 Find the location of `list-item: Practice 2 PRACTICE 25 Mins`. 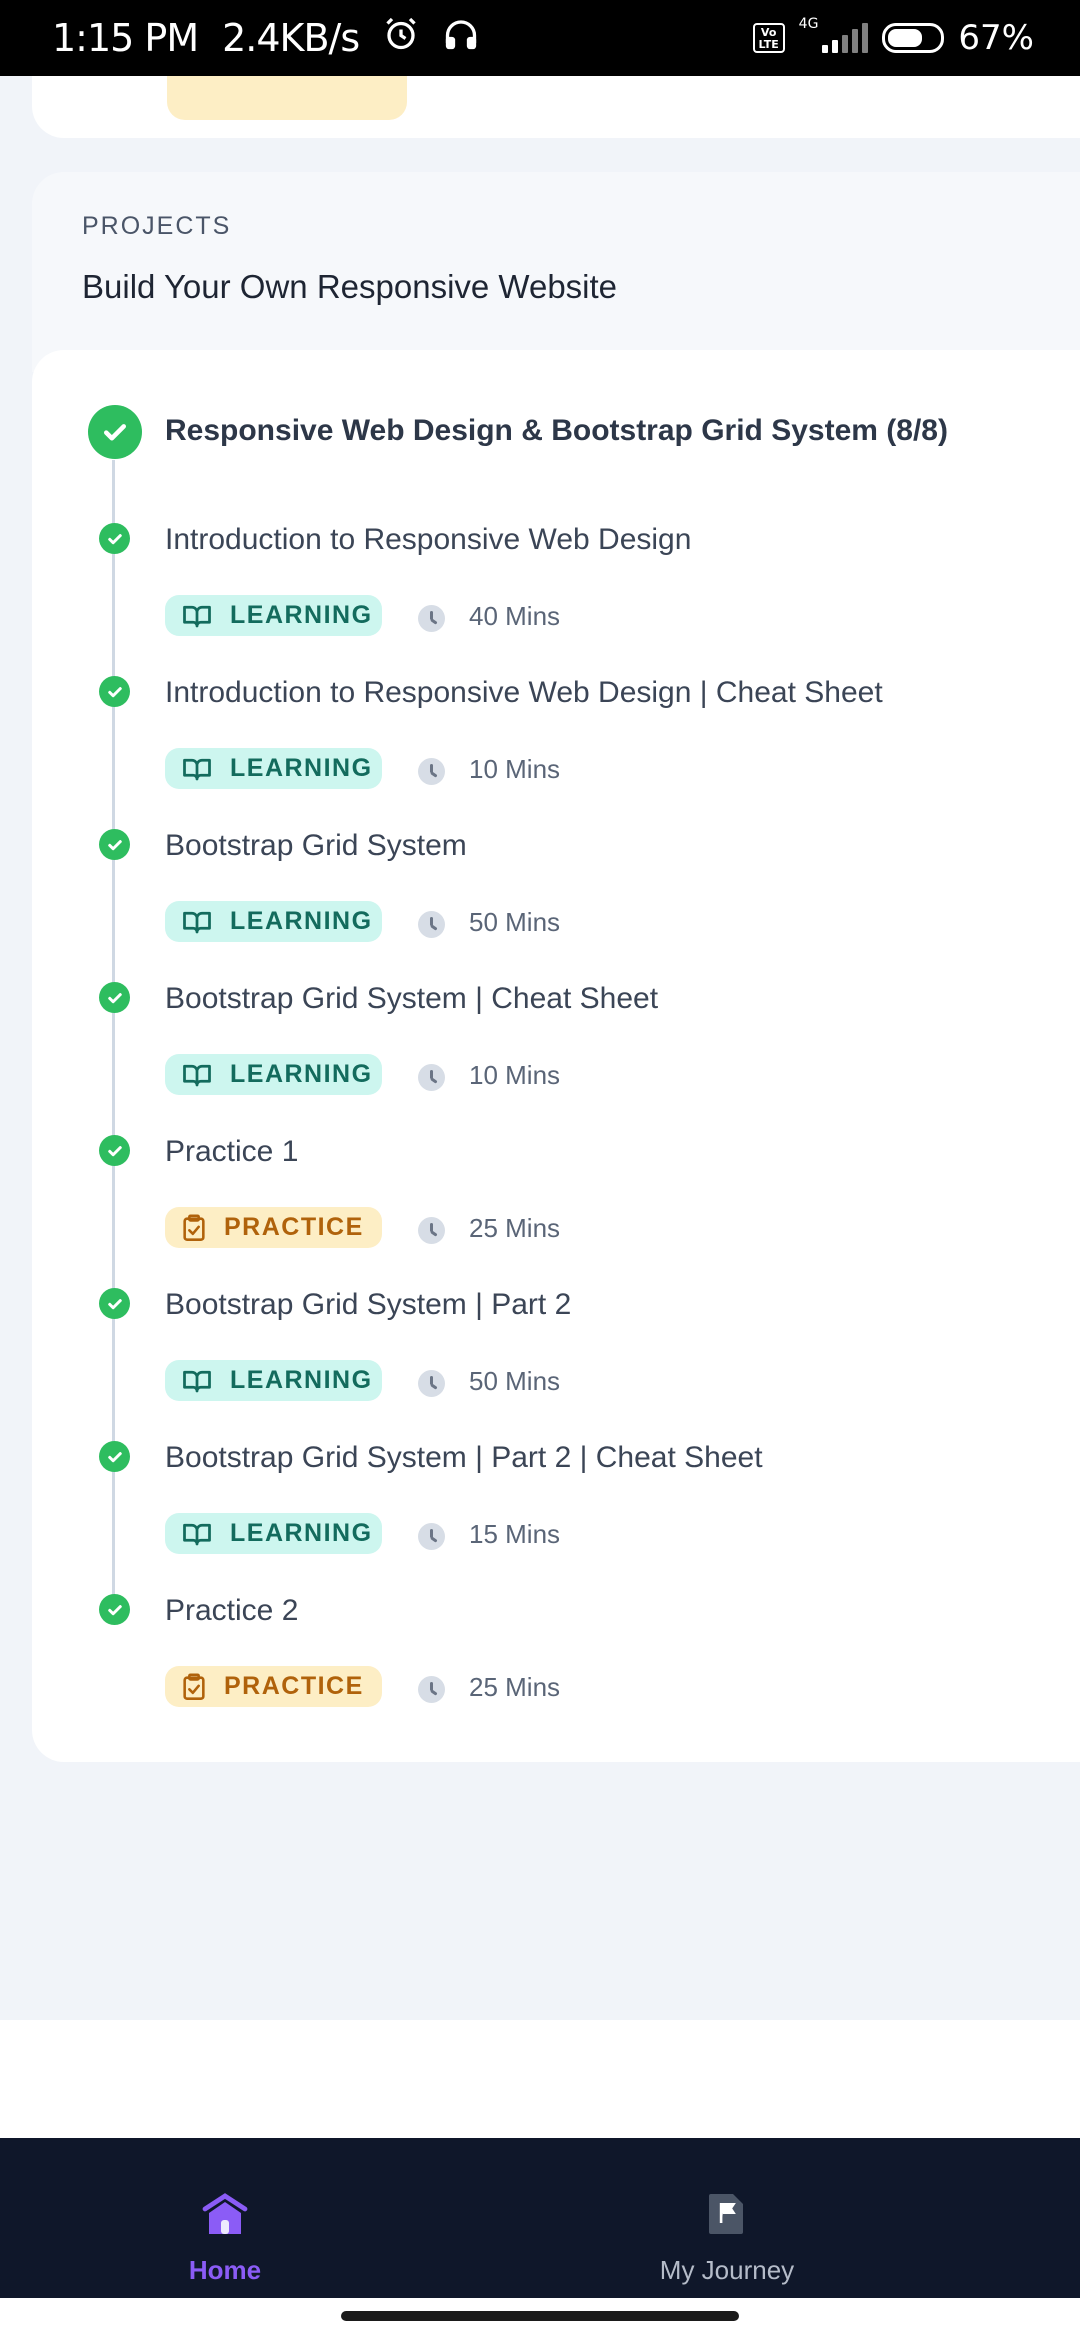

list-item: Practice 2 PRACTICE 25 Mins is located at coordinates (540, 1671).